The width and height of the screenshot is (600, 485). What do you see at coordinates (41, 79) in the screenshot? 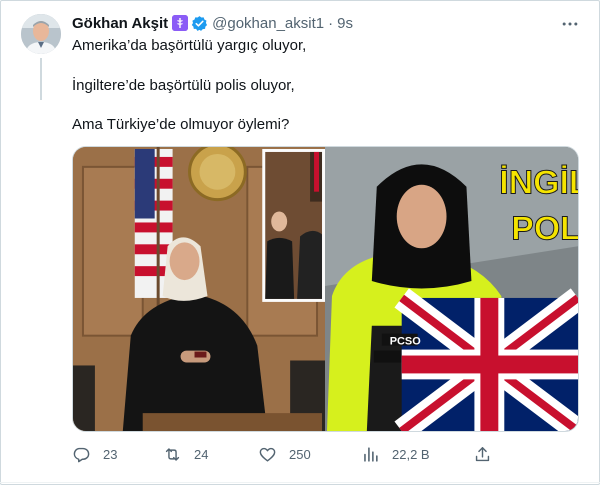
I see `thread-line` at bounding box center [41, 79].